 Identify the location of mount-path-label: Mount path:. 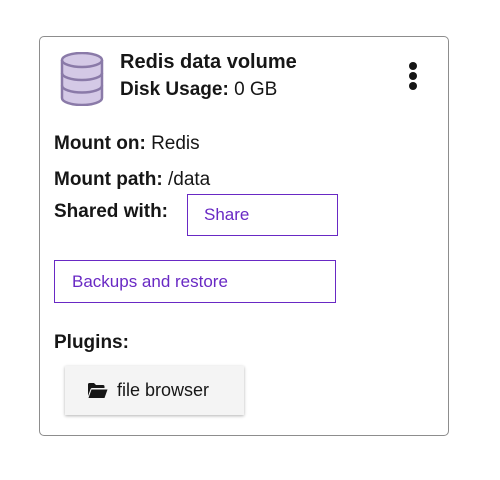
(108, 179).